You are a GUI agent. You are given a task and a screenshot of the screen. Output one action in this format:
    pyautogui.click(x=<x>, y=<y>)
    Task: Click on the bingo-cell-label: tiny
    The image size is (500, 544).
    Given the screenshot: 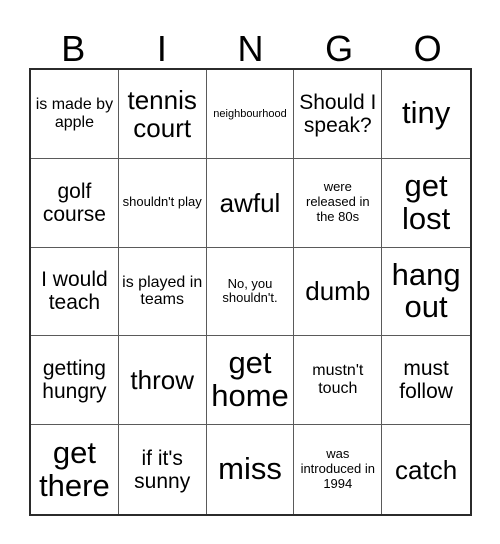 What is the action you would take?
    pyautogui.click(x=426, y=113)
    